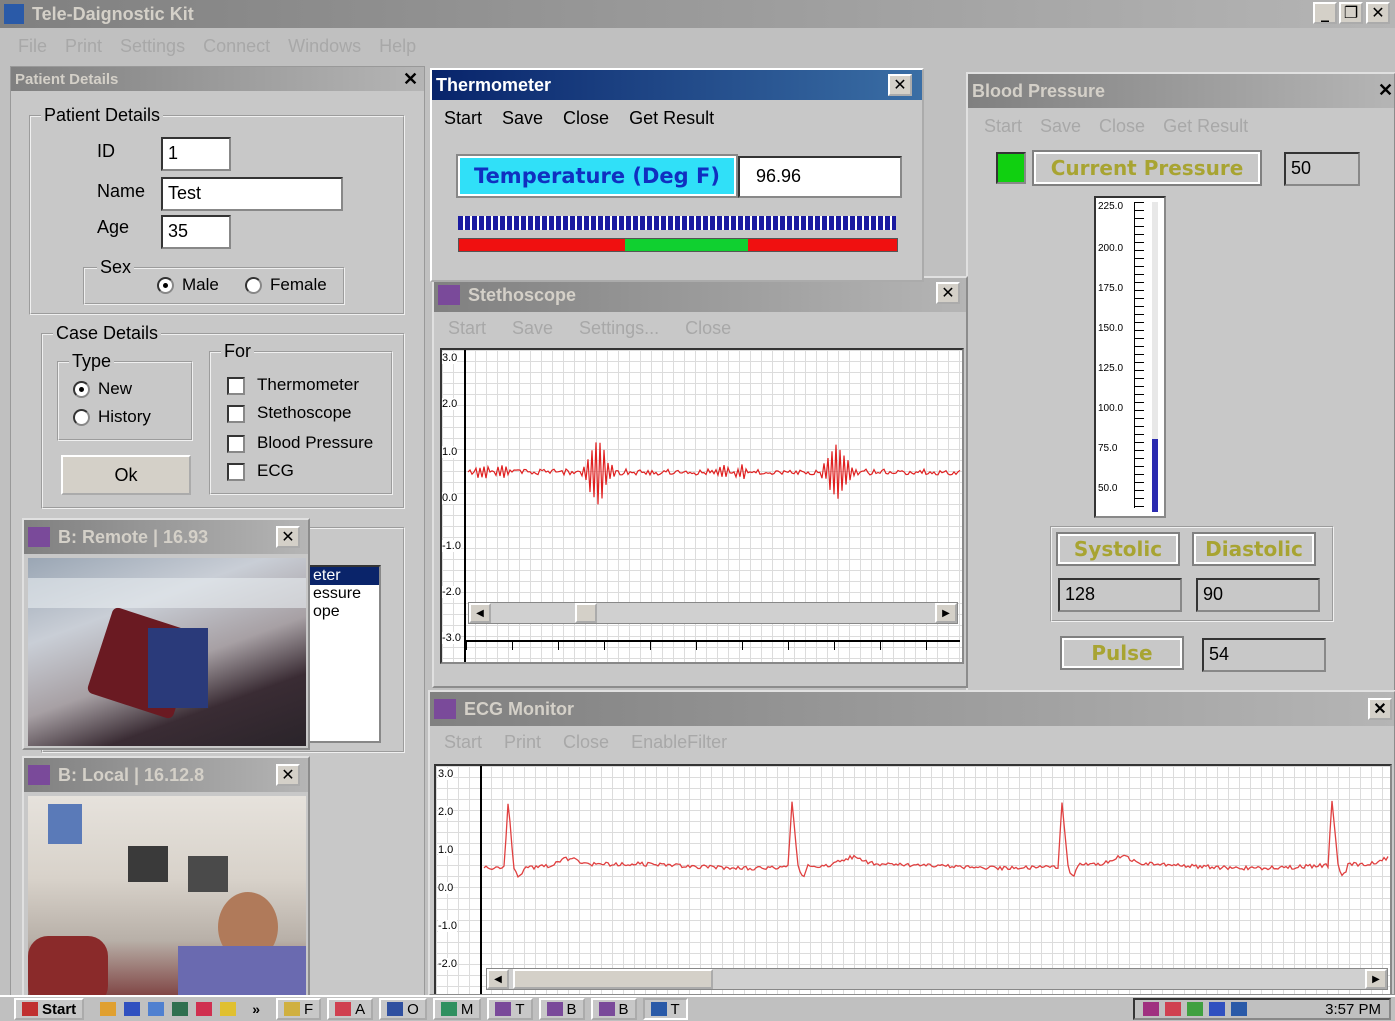  I want to click on stethoscope-close-button: ✕, so click(948, 293).